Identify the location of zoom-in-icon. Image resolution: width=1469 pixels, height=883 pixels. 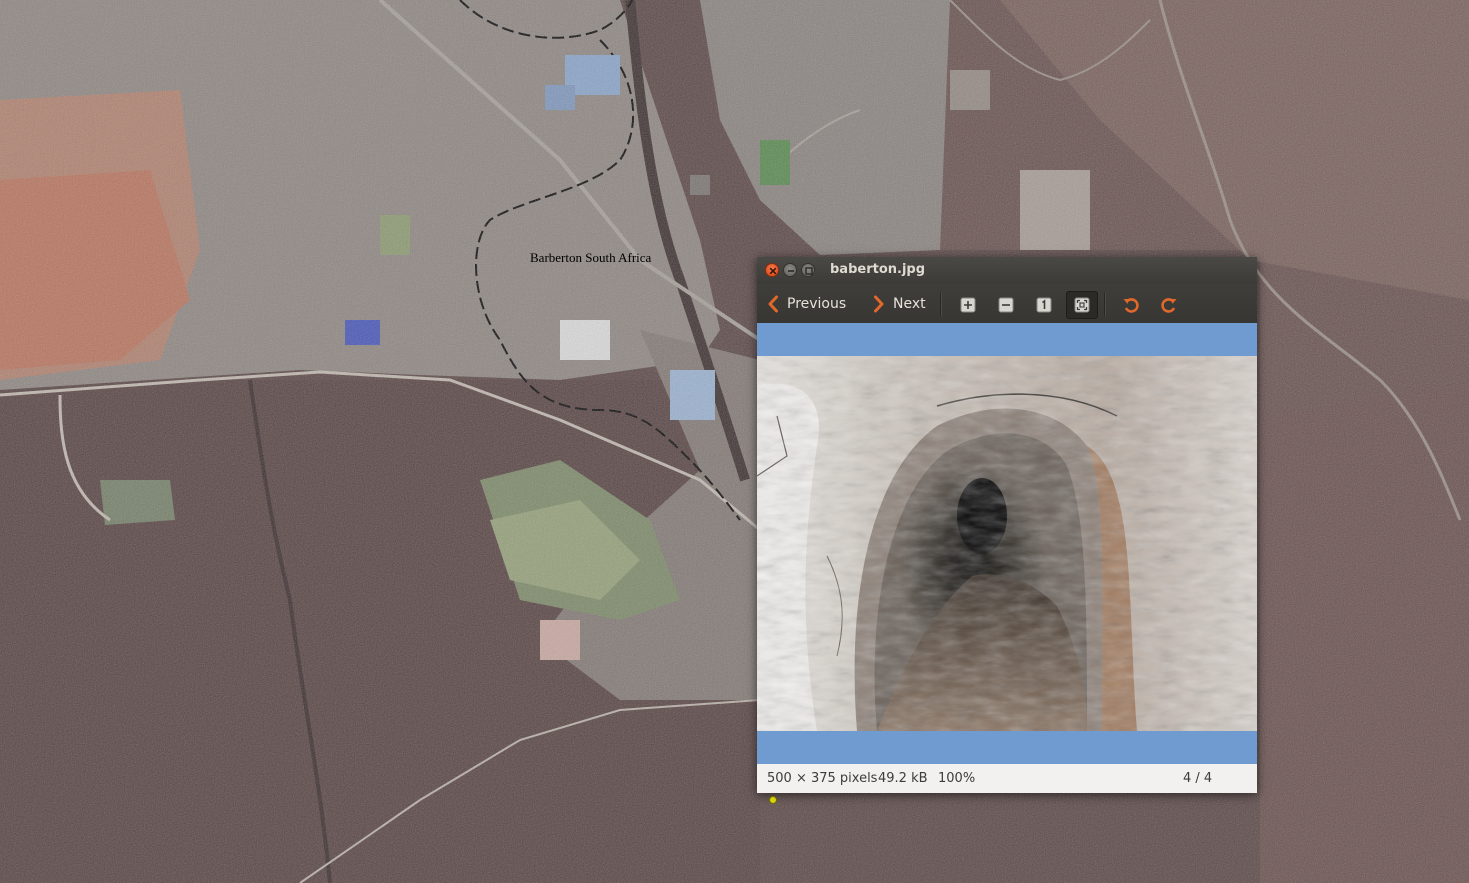
(968, 305).